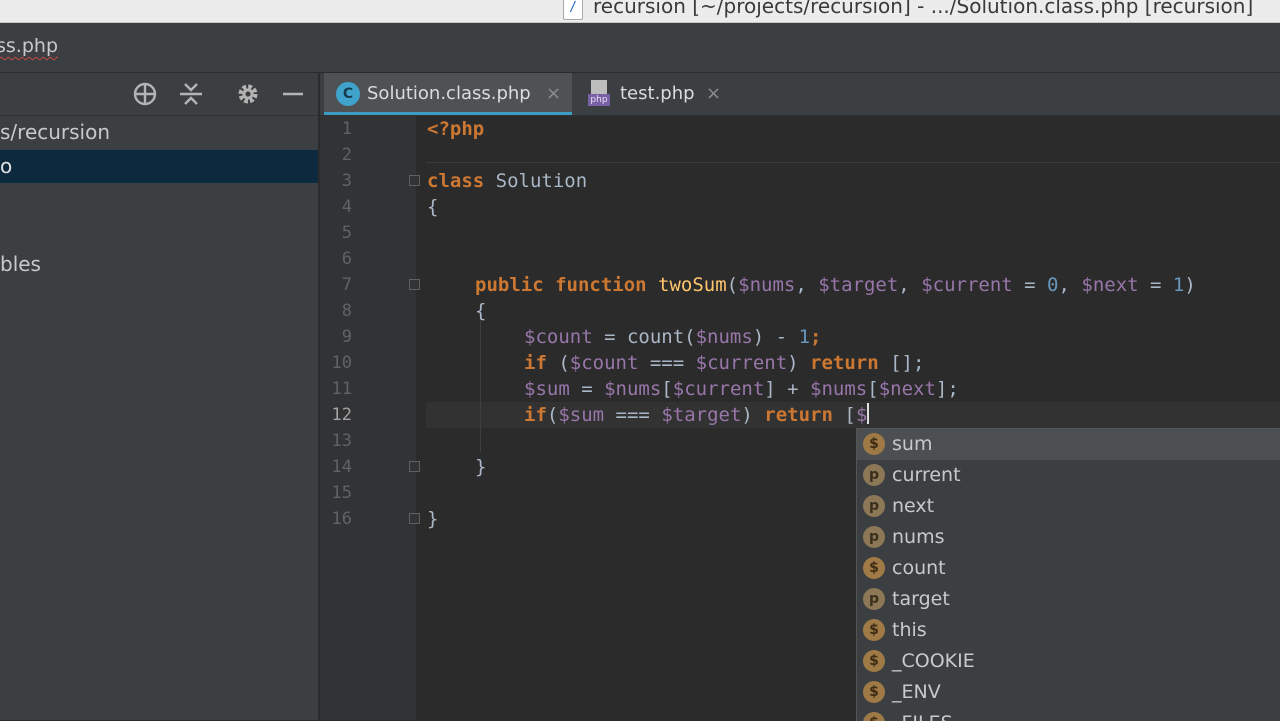  What do you see at coordinates (724, 363) in the screenshot?
I see `code-line-10: if ($count === $current) return [];` at bounding box center [724, 363].